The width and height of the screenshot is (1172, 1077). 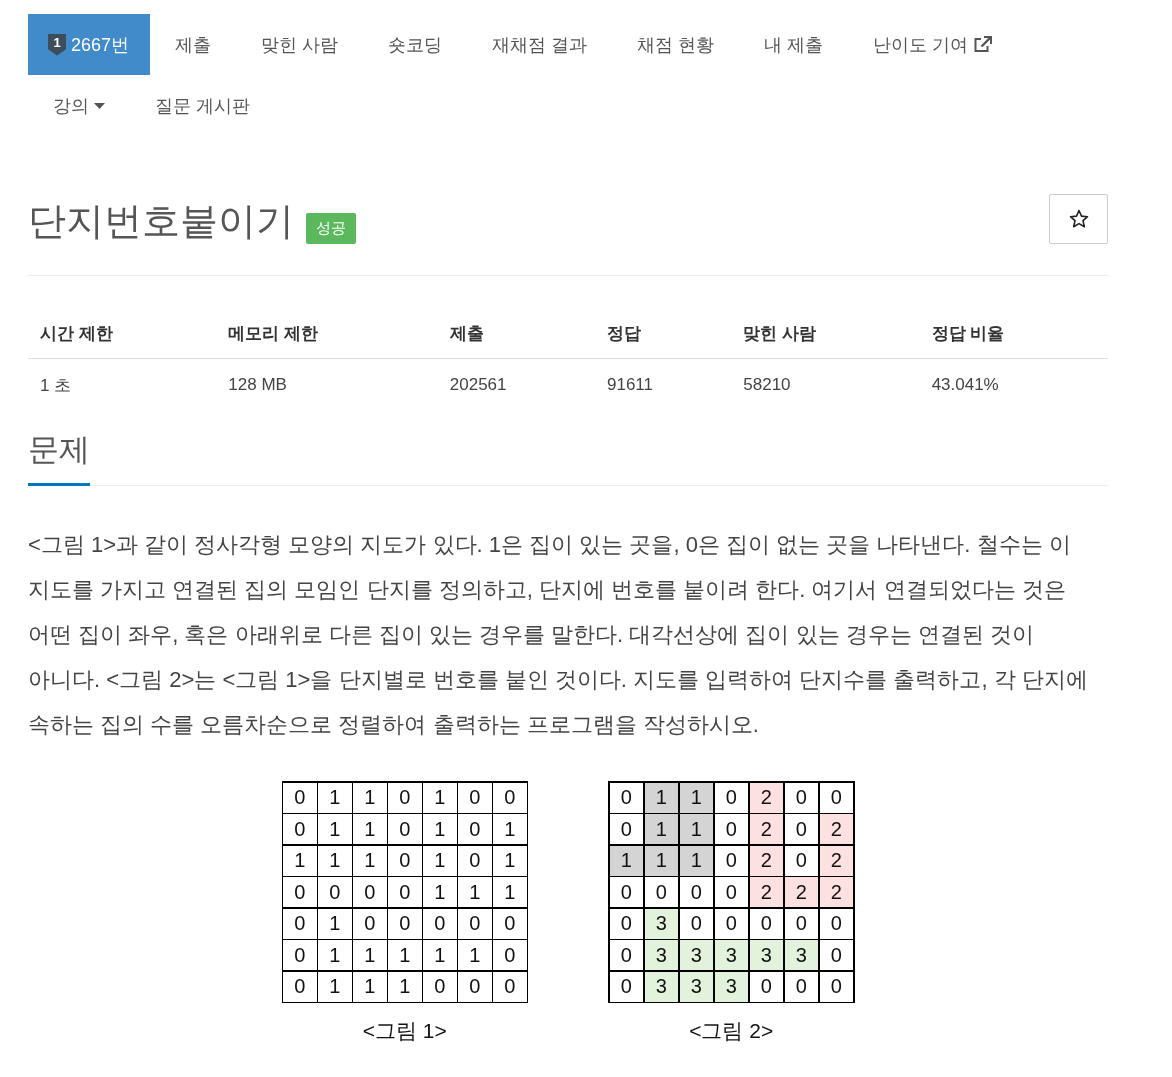 What do you see at coordinates (676, 44) in the screenshot?
I see `nav-tab: 채점 현황` at bounding box center [676, 44].